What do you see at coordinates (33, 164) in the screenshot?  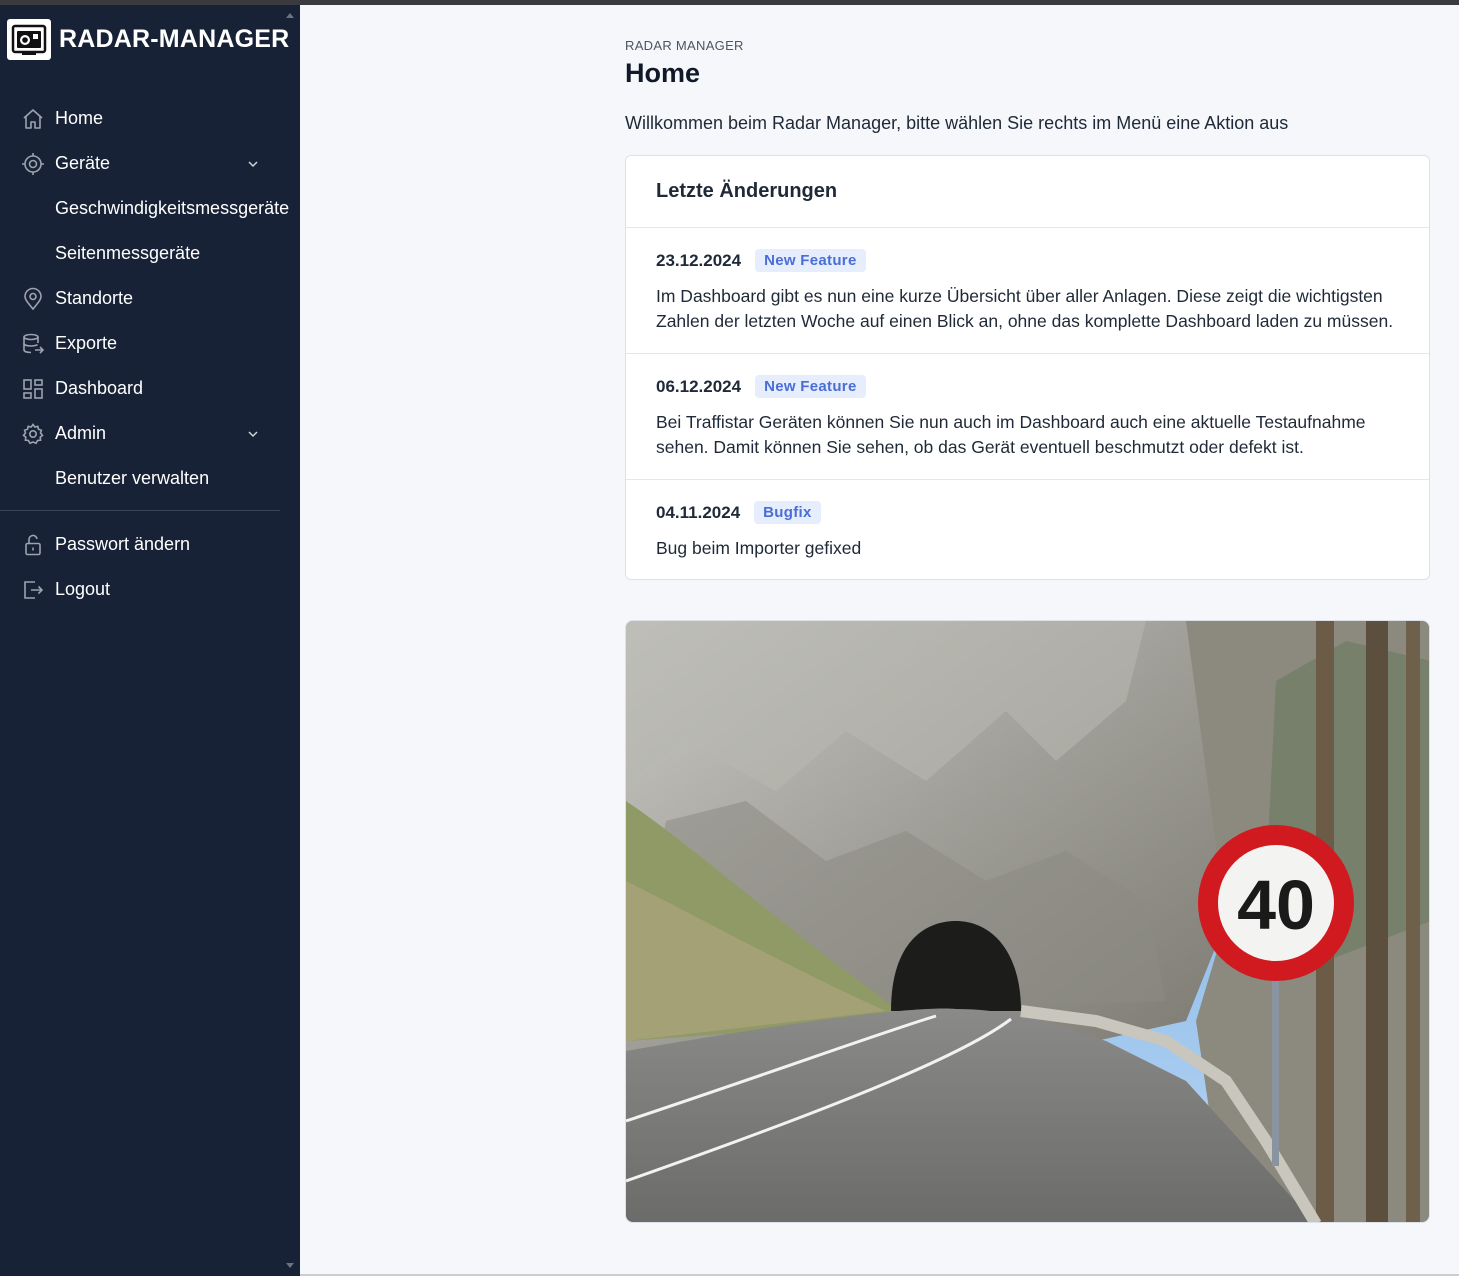 I see `target-icon` at bounding box center [33, 164].